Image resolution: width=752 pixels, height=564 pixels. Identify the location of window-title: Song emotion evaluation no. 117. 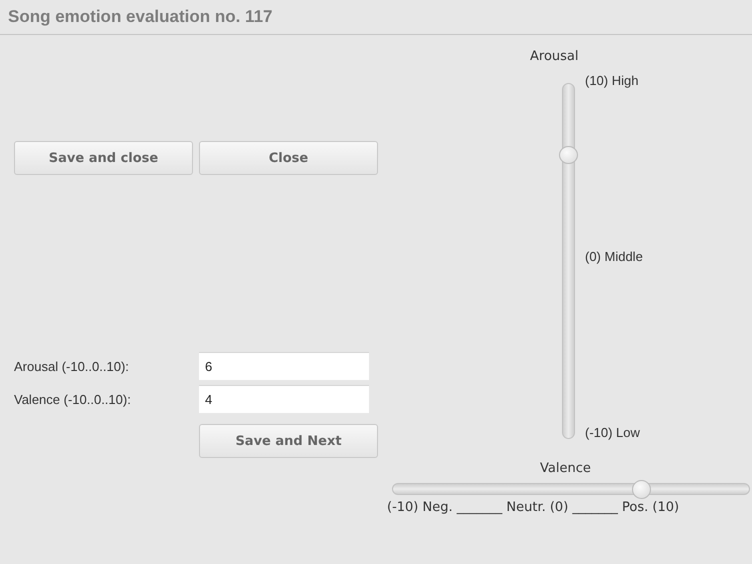
(140, 17).